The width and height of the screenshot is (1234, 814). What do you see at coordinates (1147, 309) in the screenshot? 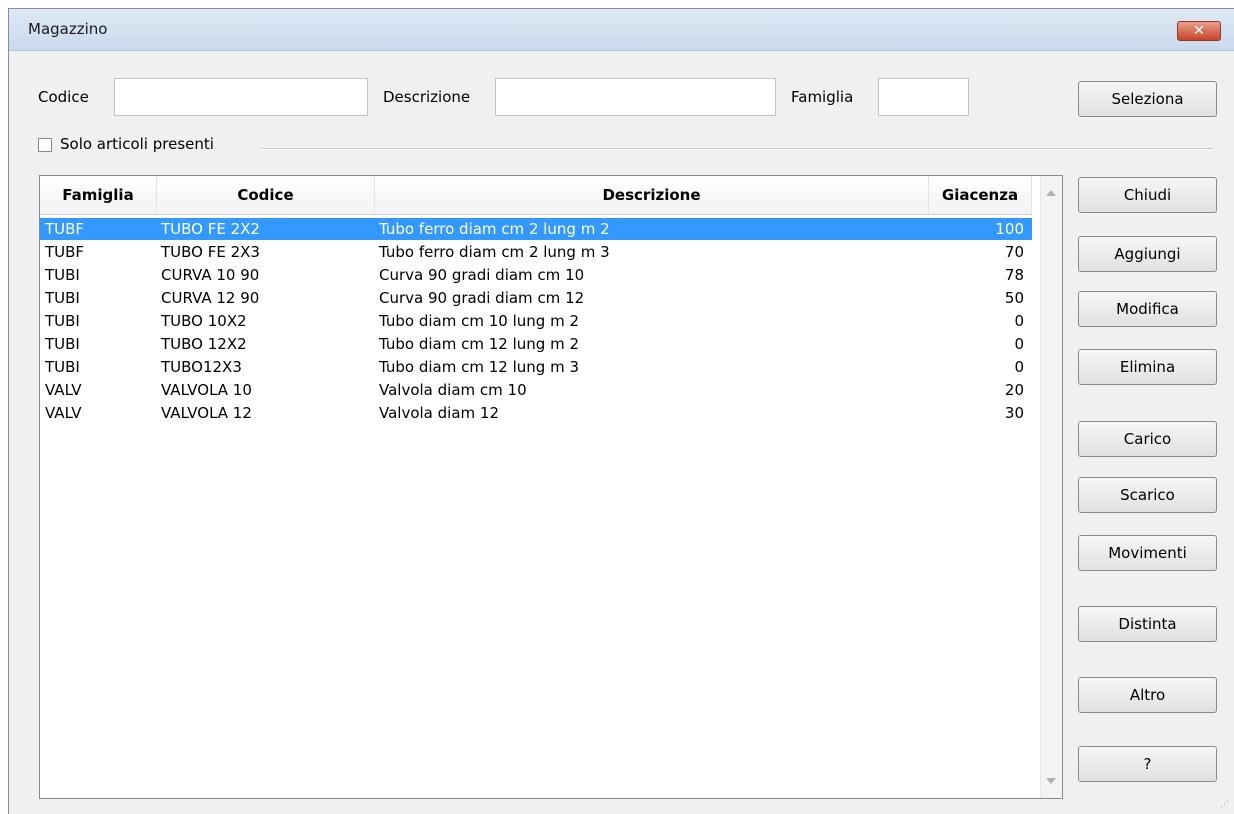
I see `modifica-button: Modifica` at bounding box center [1147, 309].